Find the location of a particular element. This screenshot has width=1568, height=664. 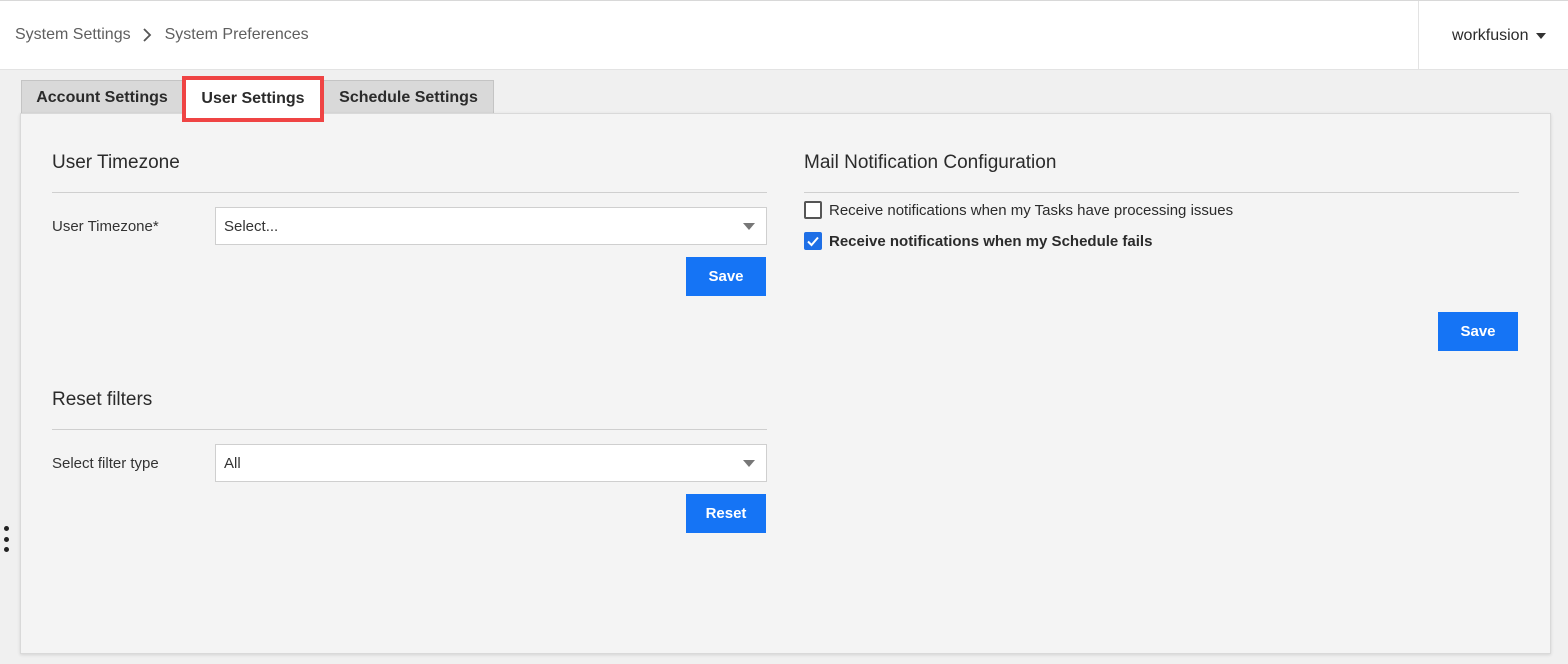

tab-label: Schedule Settings is located at coordinates (408, 97).